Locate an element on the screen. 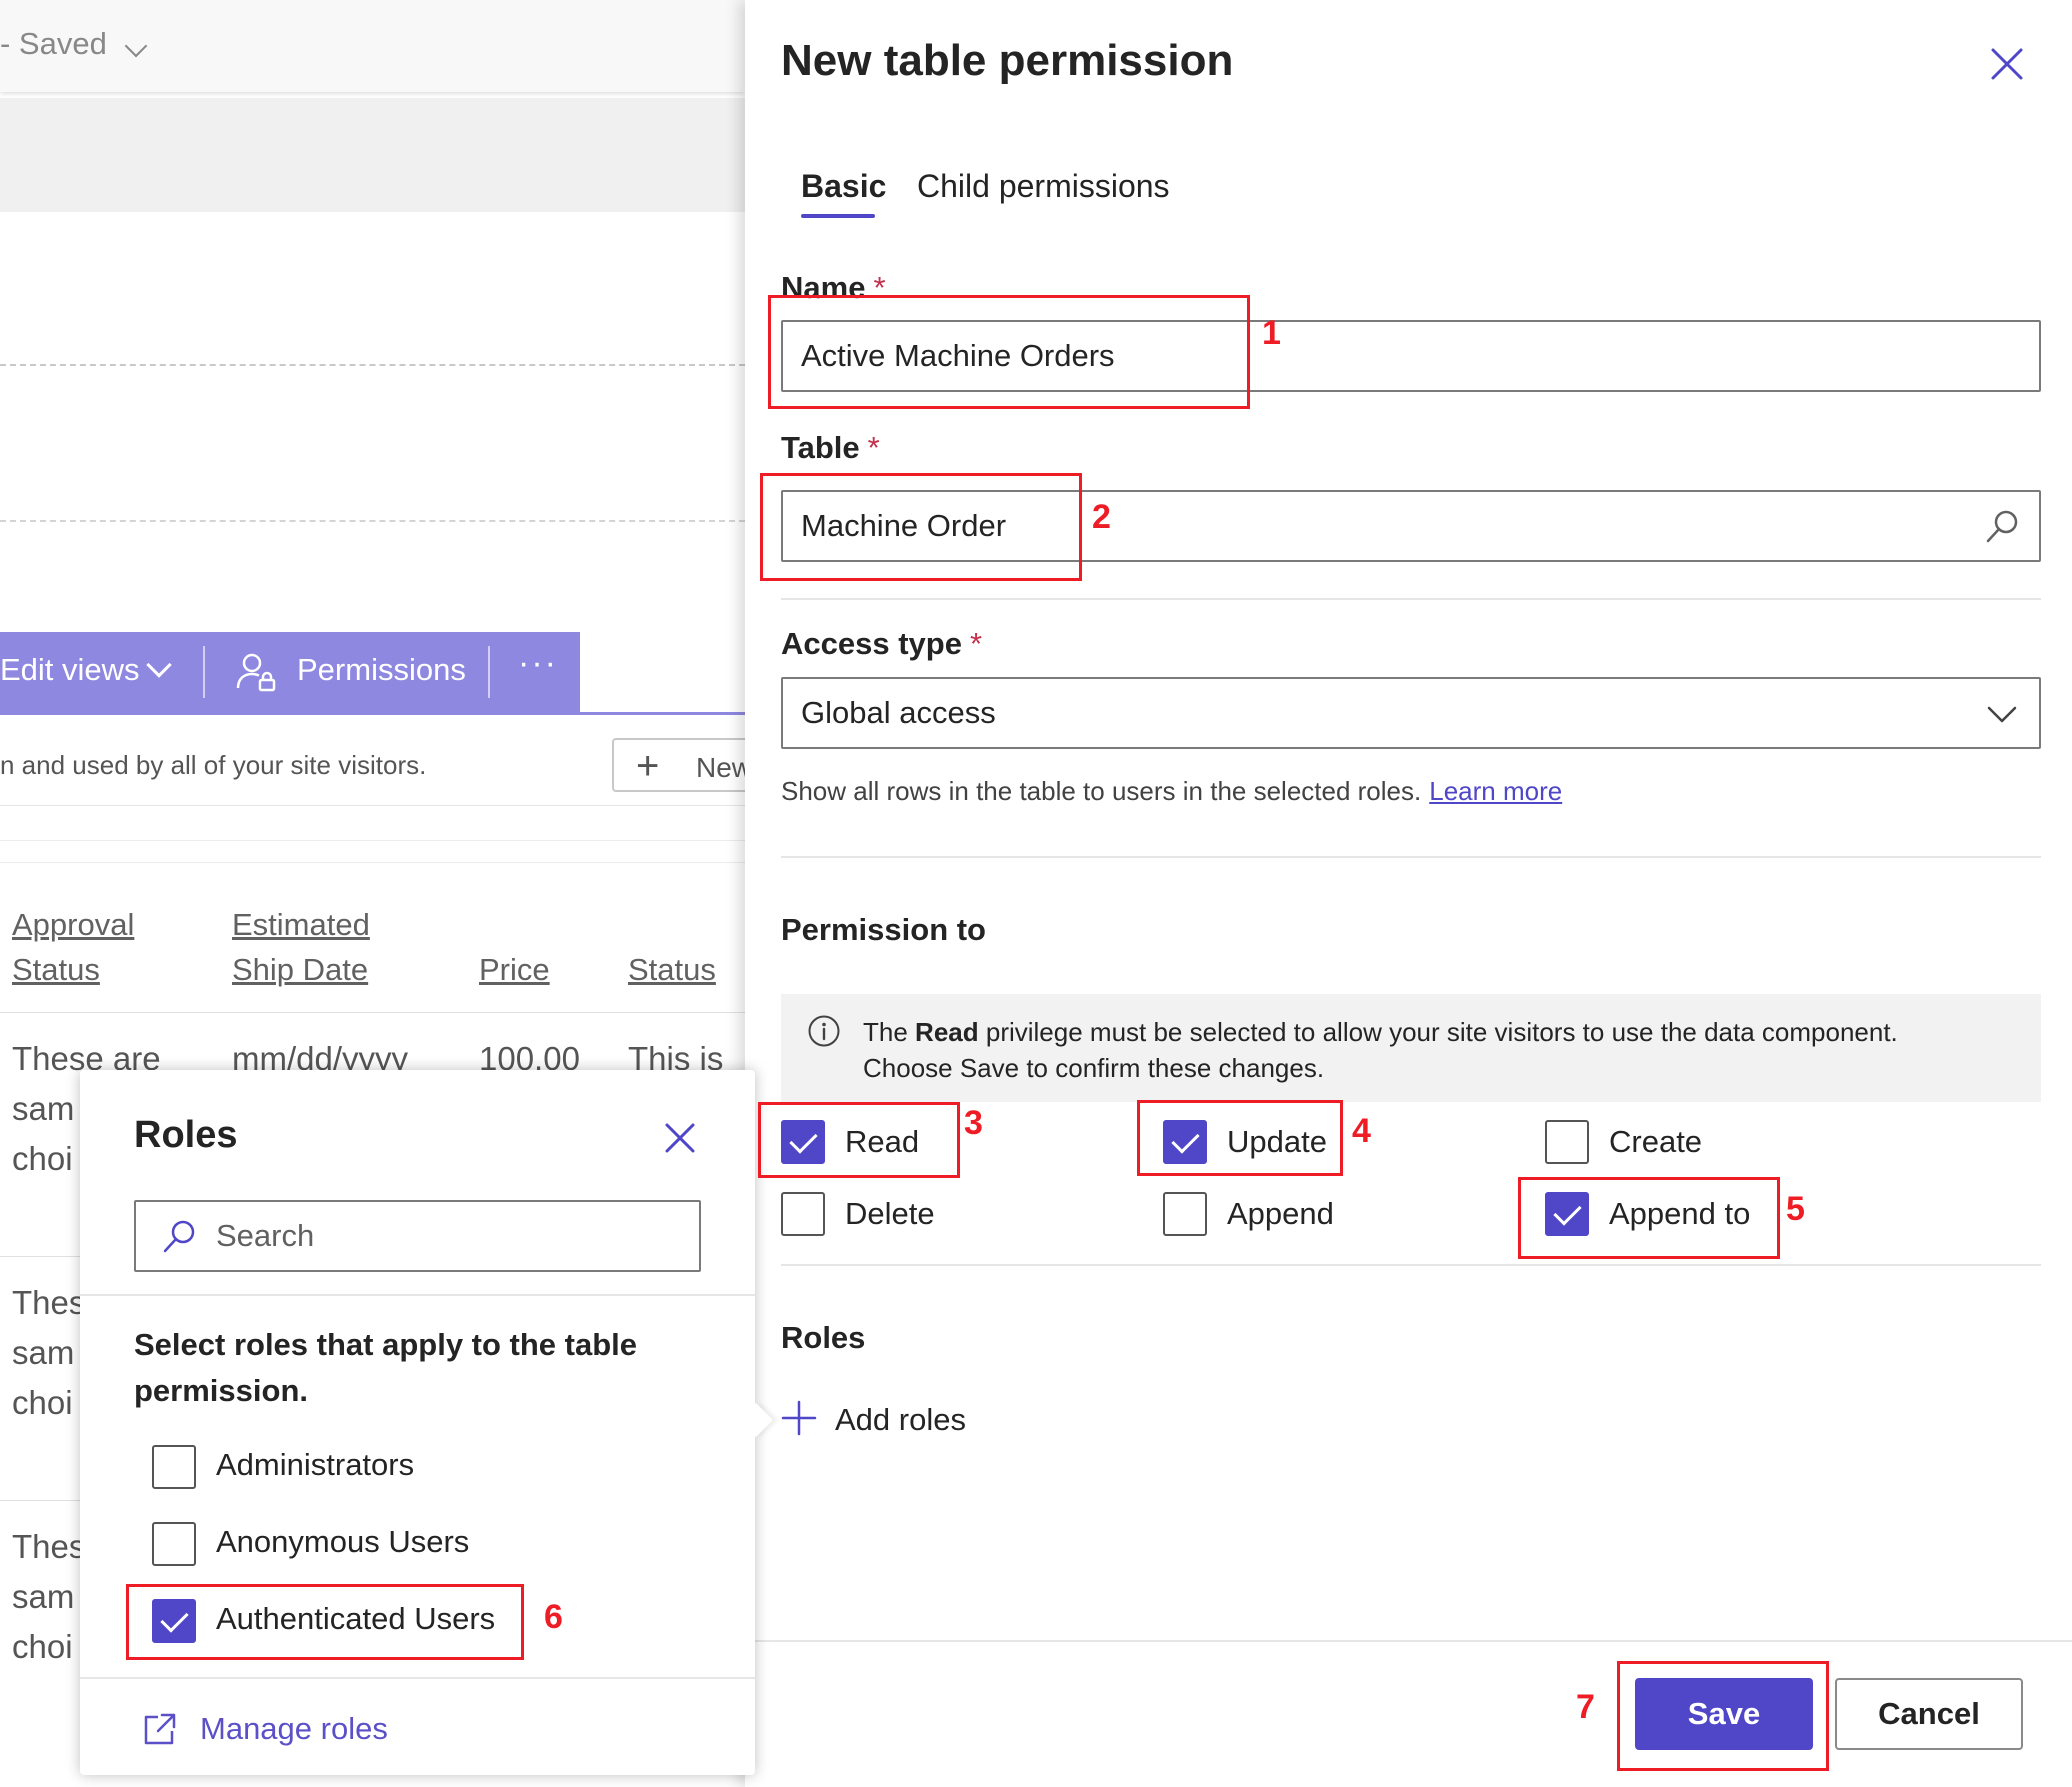 Image resolution: width=2072 pixels, height=1787 pixels. column-header-approval-status: Approval Status is located at coordinates (73, 947).